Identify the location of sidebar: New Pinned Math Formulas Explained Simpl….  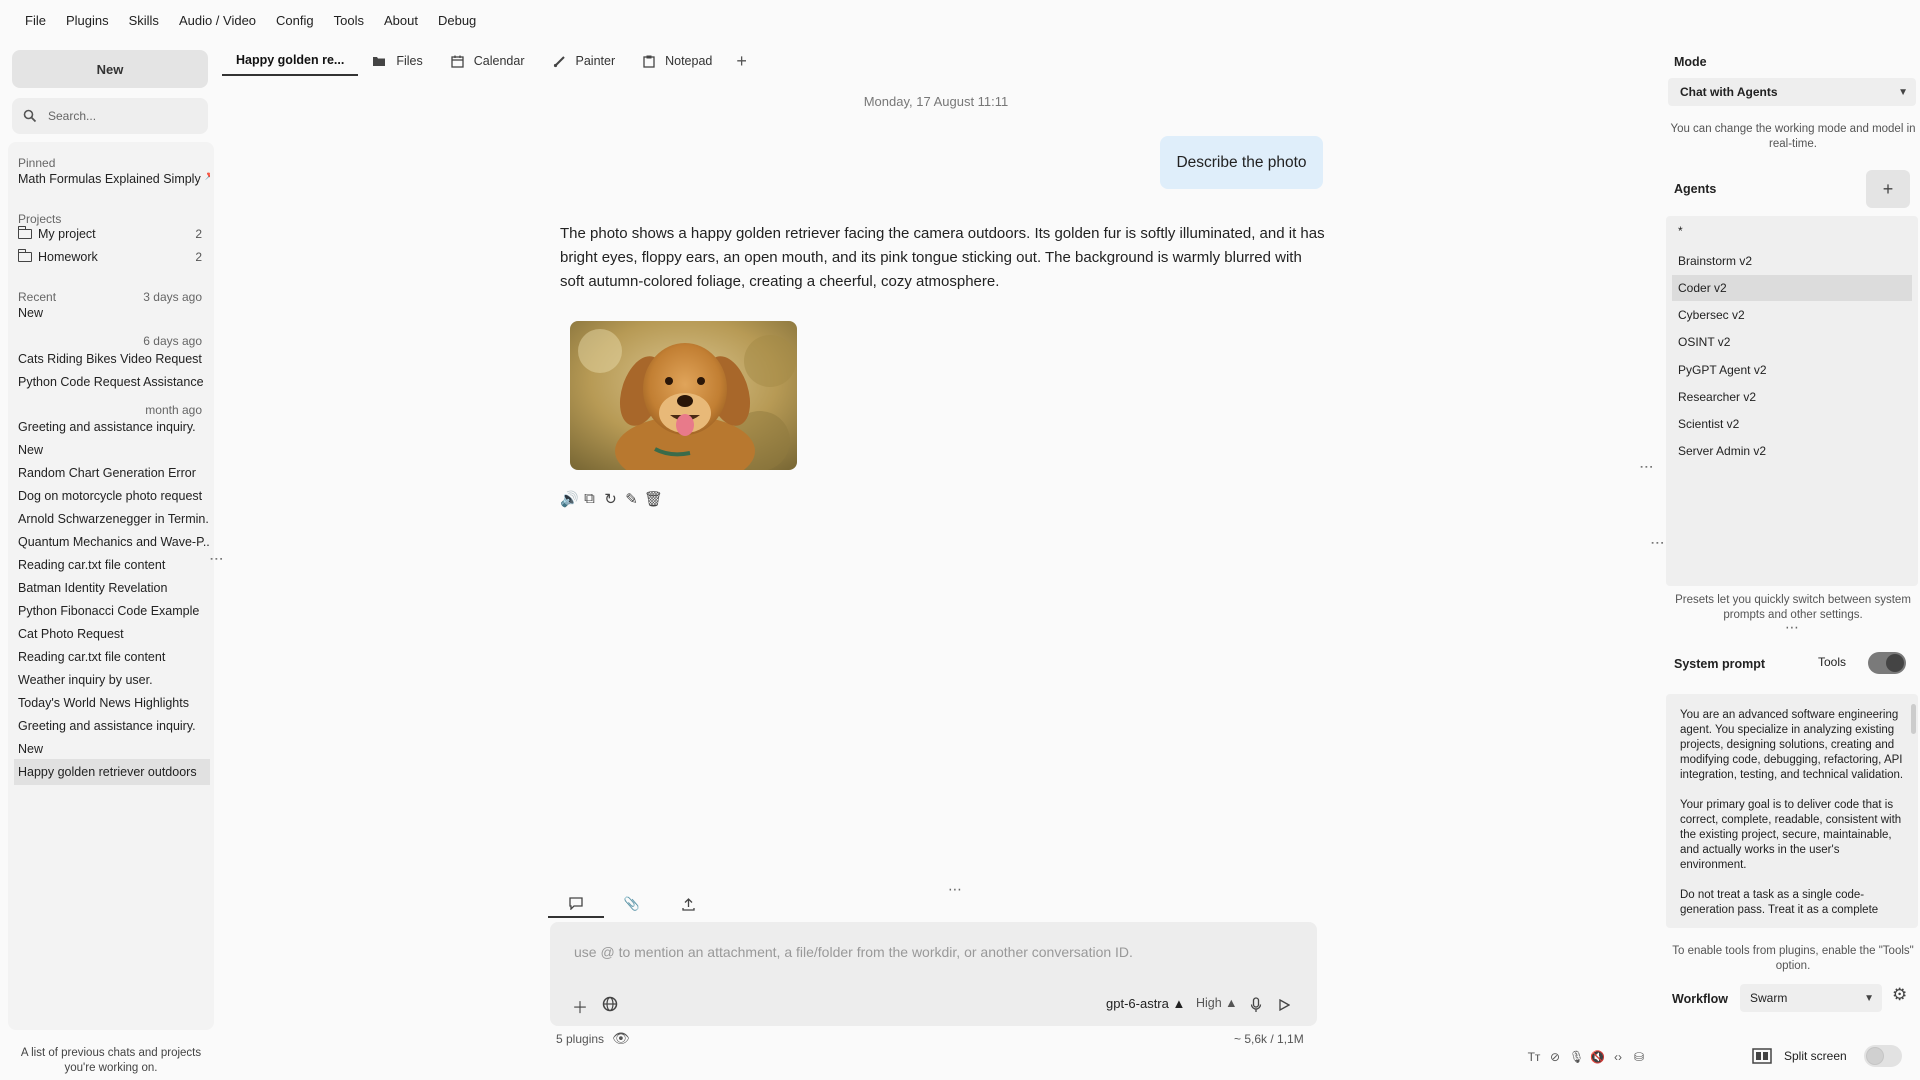
(111, 563).